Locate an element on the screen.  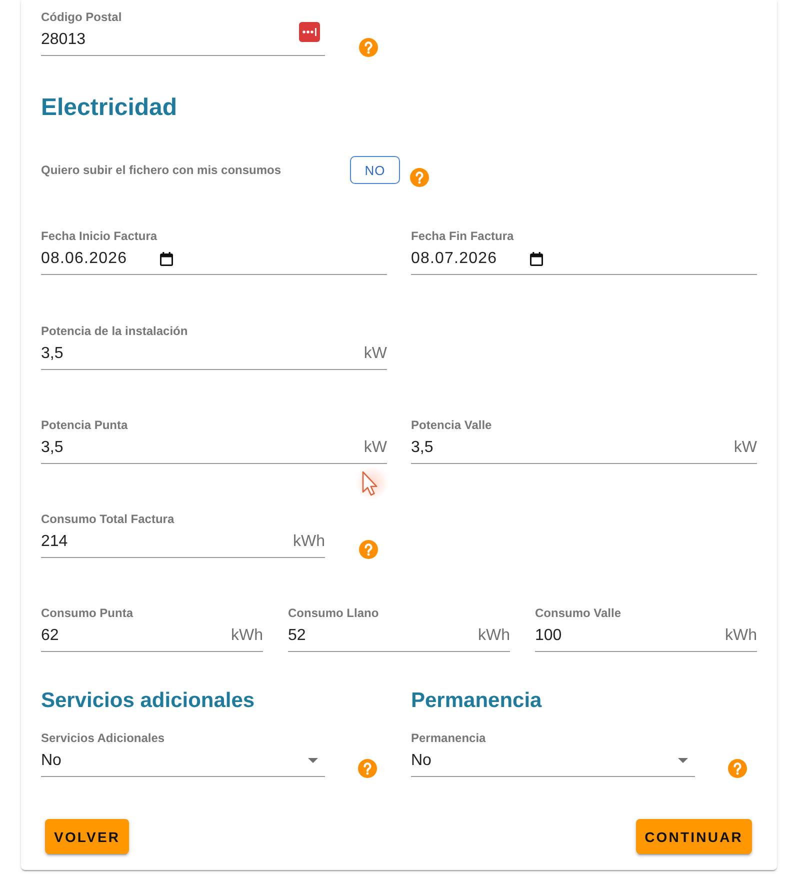
field-label: Potencia Valle is located at coordinates (452, 425).